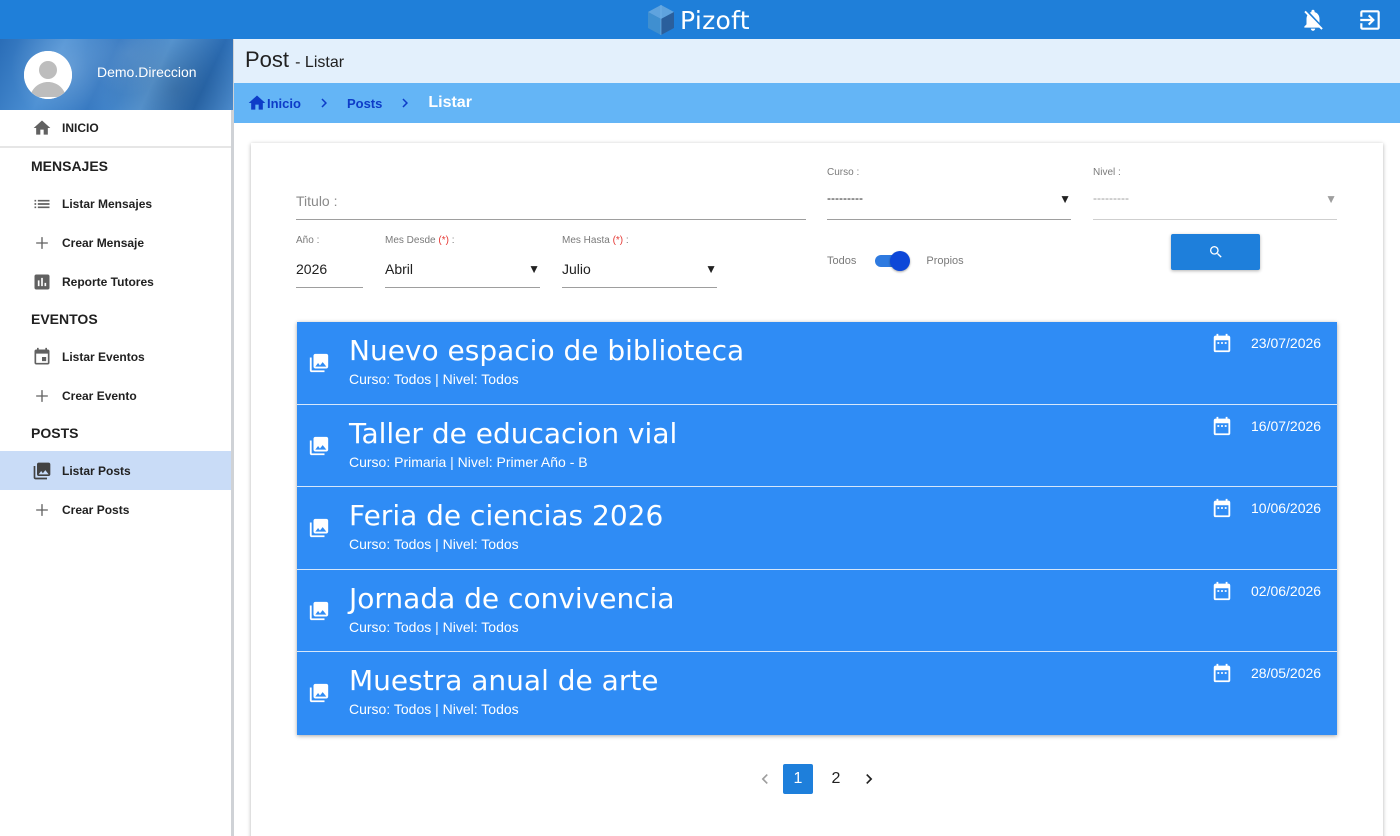 This screenshot has height=836, width=1400. Describe the element at coordinates (900, 261) in the screenshot. I see `toggle-knob` at that location.